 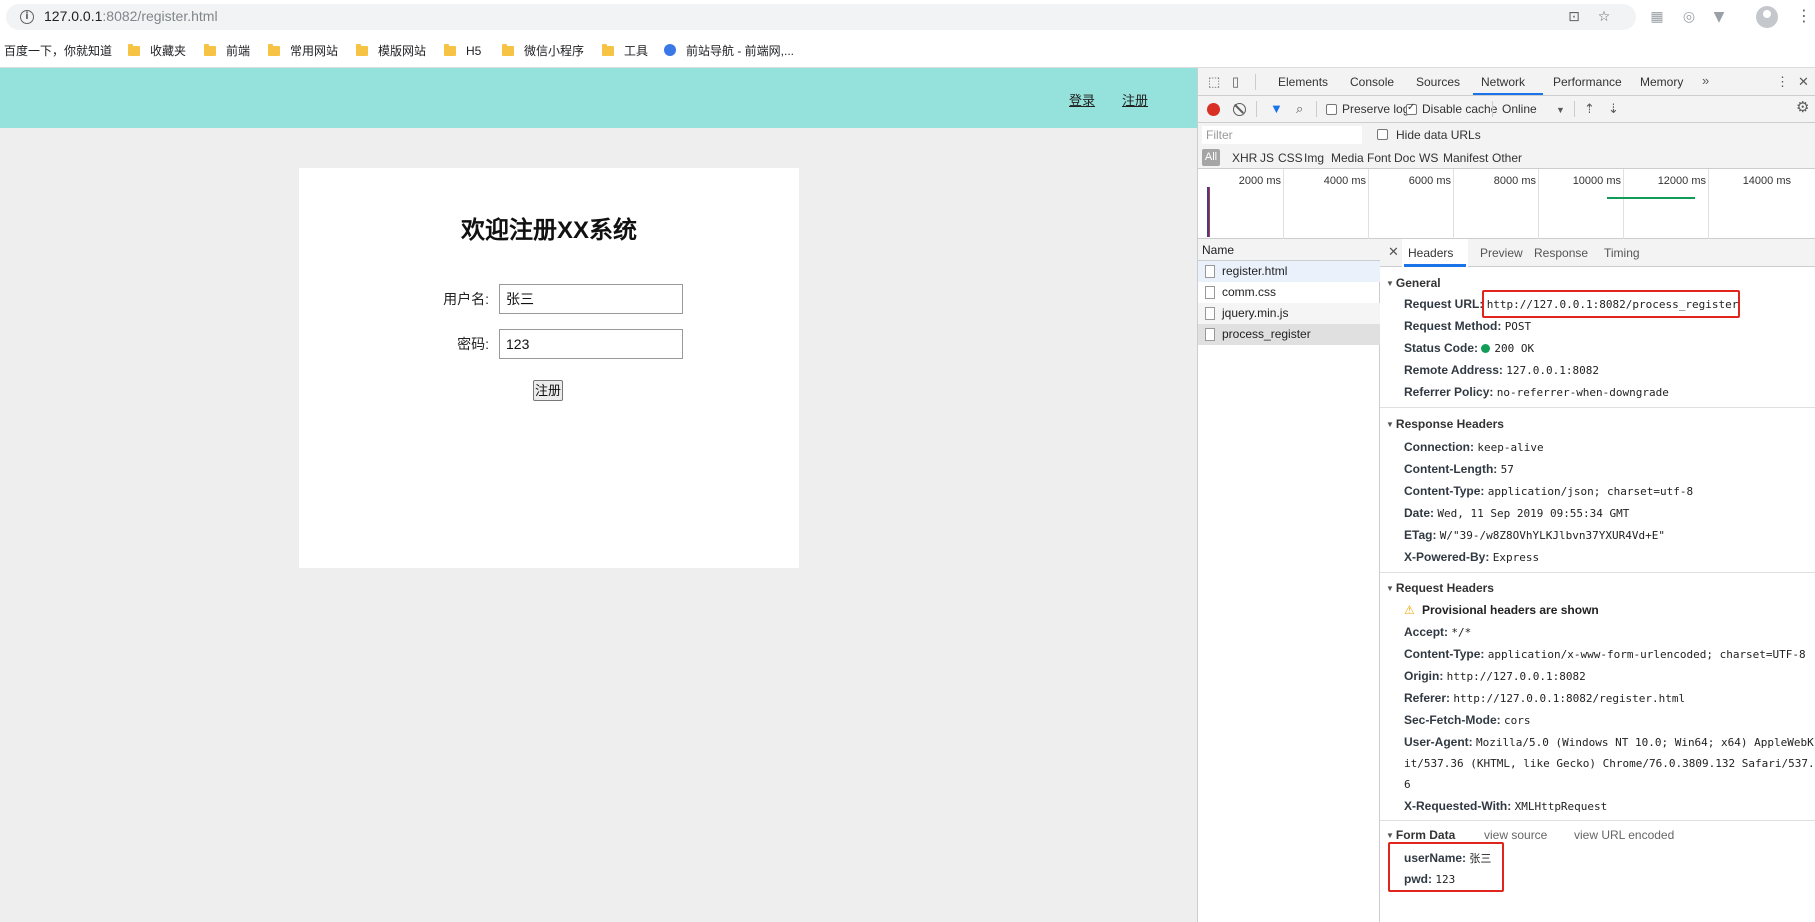 What do you see at coordinates (1290, 158) in the screenshot?
I see `type-filter-css: CSS` at bounding box center [1290, 158].